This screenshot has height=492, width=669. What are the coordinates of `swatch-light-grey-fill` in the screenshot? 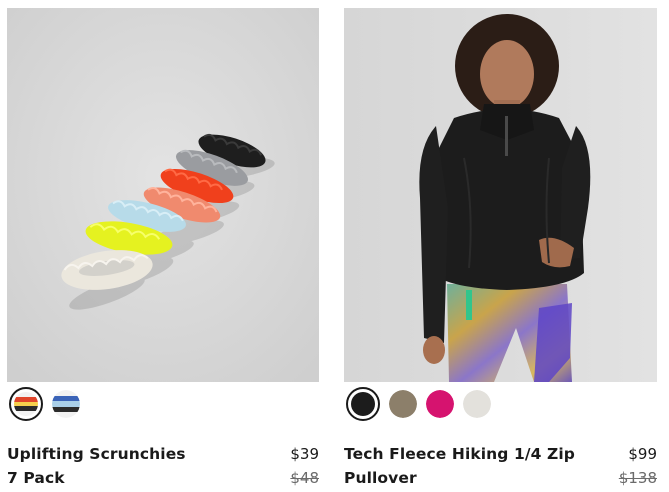 It's located at (477, 404).